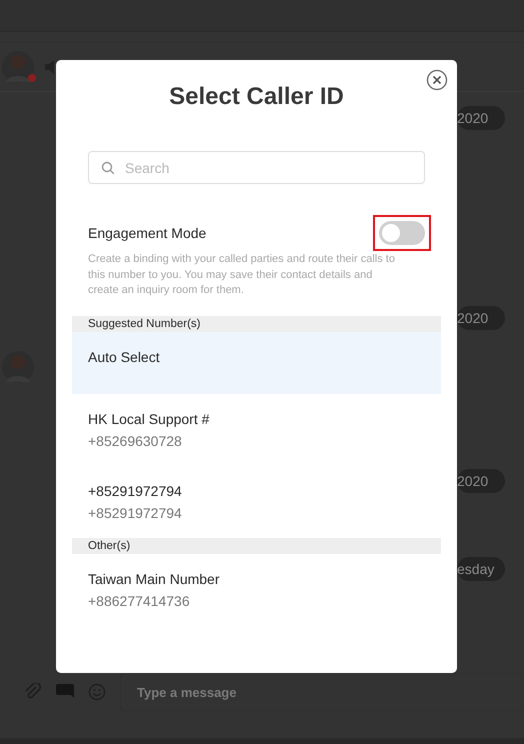 The width and height of the screenshot is (524, 744). Describe the element at coordinates (149, 418) in the screenshot. I see `option-name: HK Local Support #` at that location.